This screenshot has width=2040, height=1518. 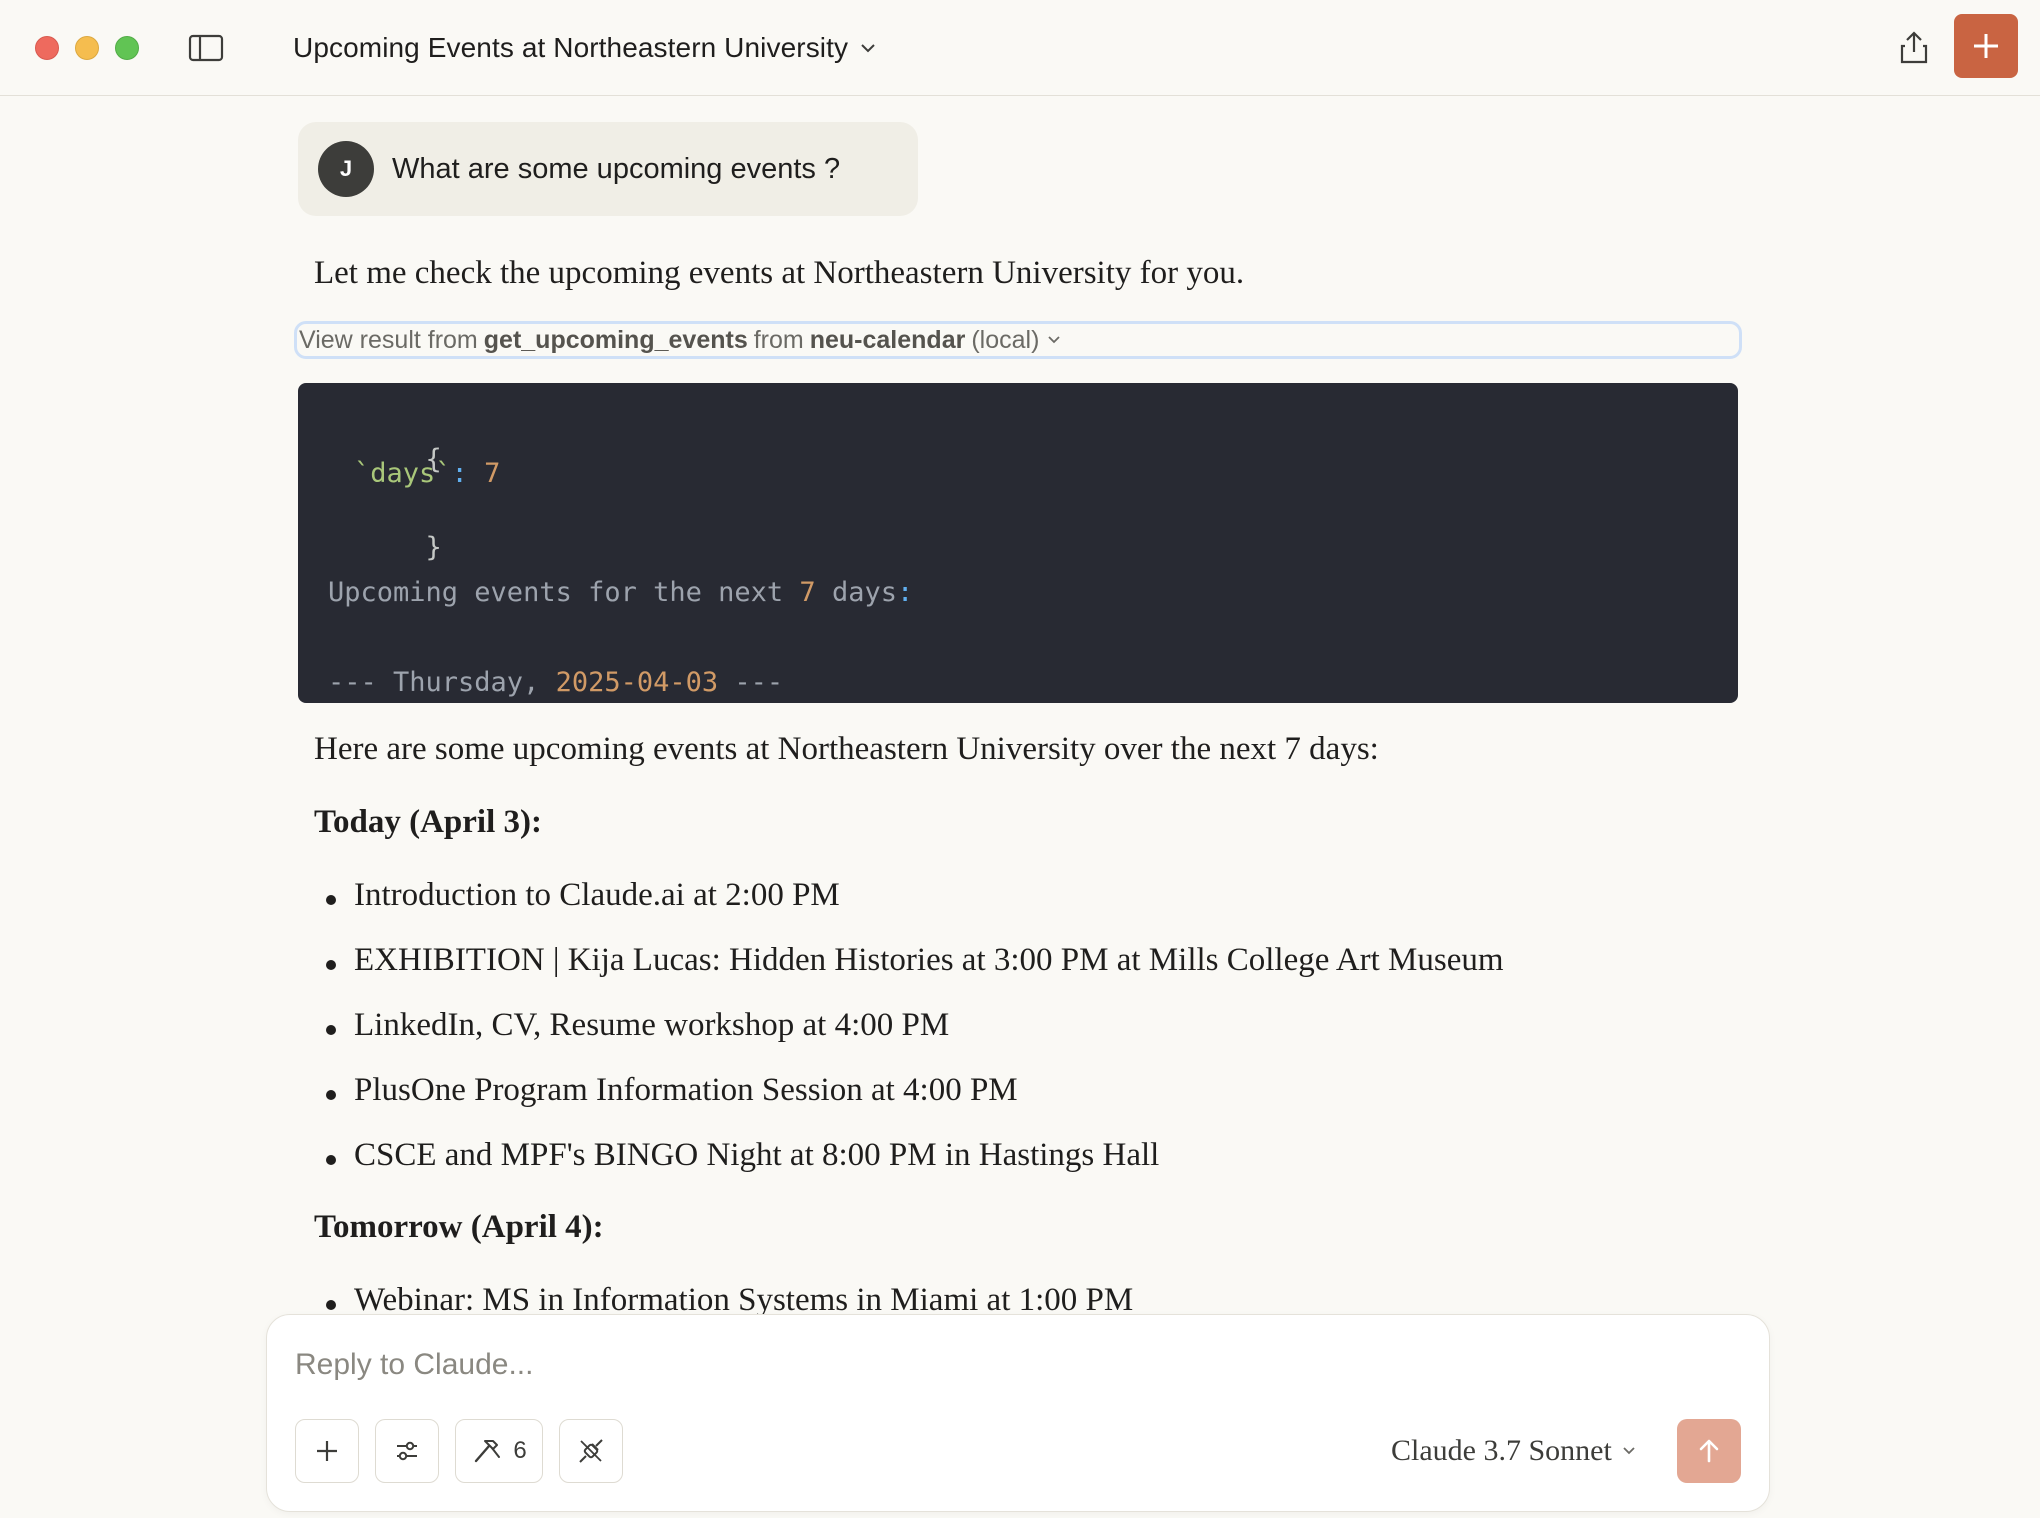 I want to click on avatar: J, so click(x=346, y=169).